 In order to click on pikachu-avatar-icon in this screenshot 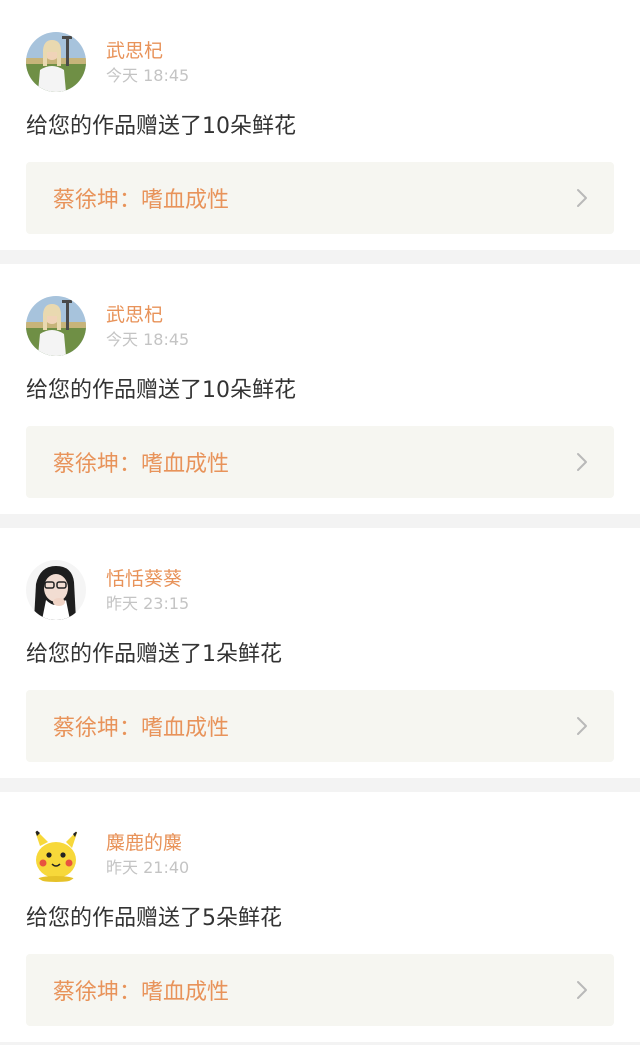, I will do `click(56, 854)`.